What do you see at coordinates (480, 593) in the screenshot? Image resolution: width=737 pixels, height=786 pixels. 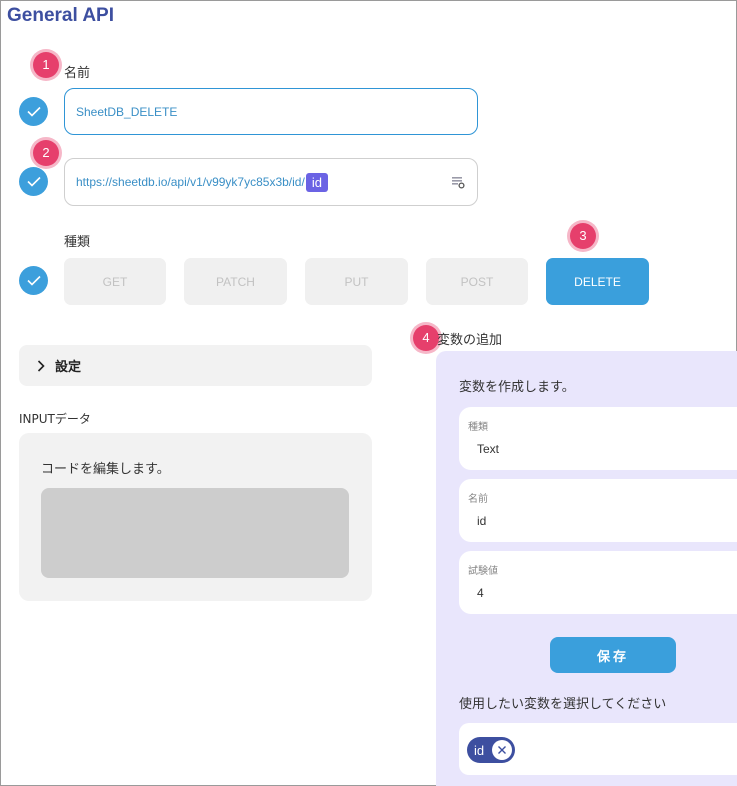 I see `variable-test-value: 4` at bounding box center [480, 593].